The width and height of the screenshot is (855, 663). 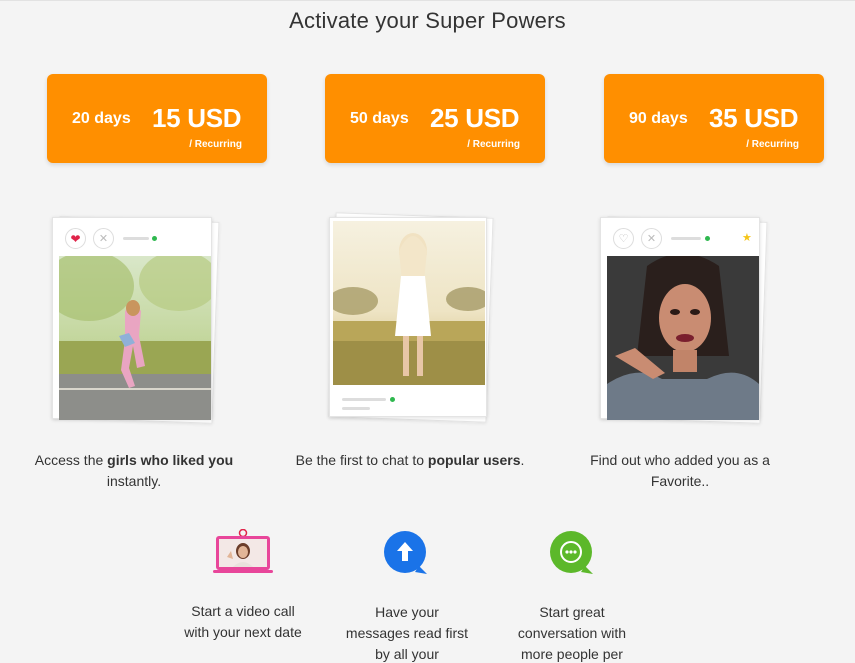 I want to click on plan-50-days: 50 days 25 USD / Recurring, so click(x=435, y=118).